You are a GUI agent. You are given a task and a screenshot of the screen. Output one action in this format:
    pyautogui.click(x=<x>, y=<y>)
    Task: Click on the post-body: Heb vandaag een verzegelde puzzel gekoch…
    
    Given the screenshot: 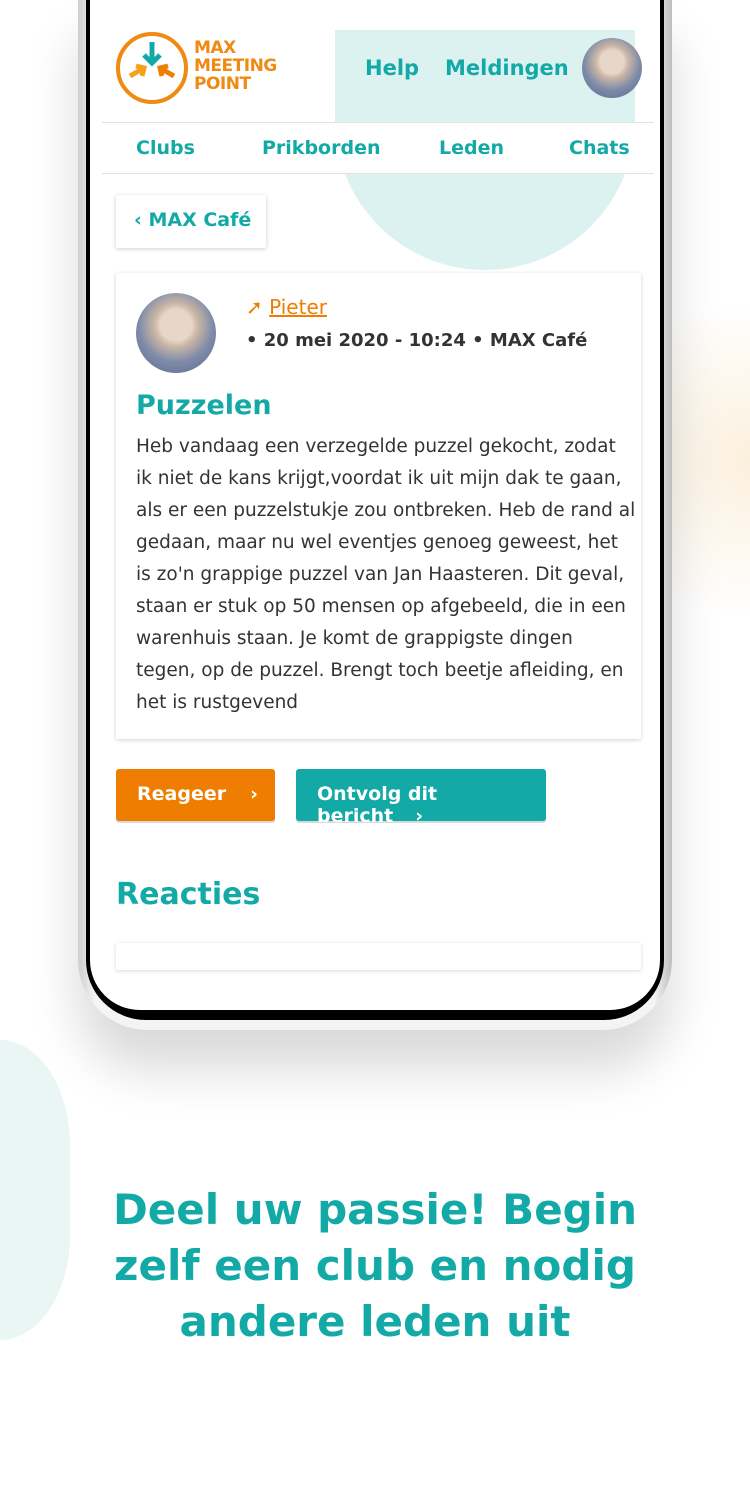 What is the action you would take?
    pyautogui.click(x=386, y=574)
    